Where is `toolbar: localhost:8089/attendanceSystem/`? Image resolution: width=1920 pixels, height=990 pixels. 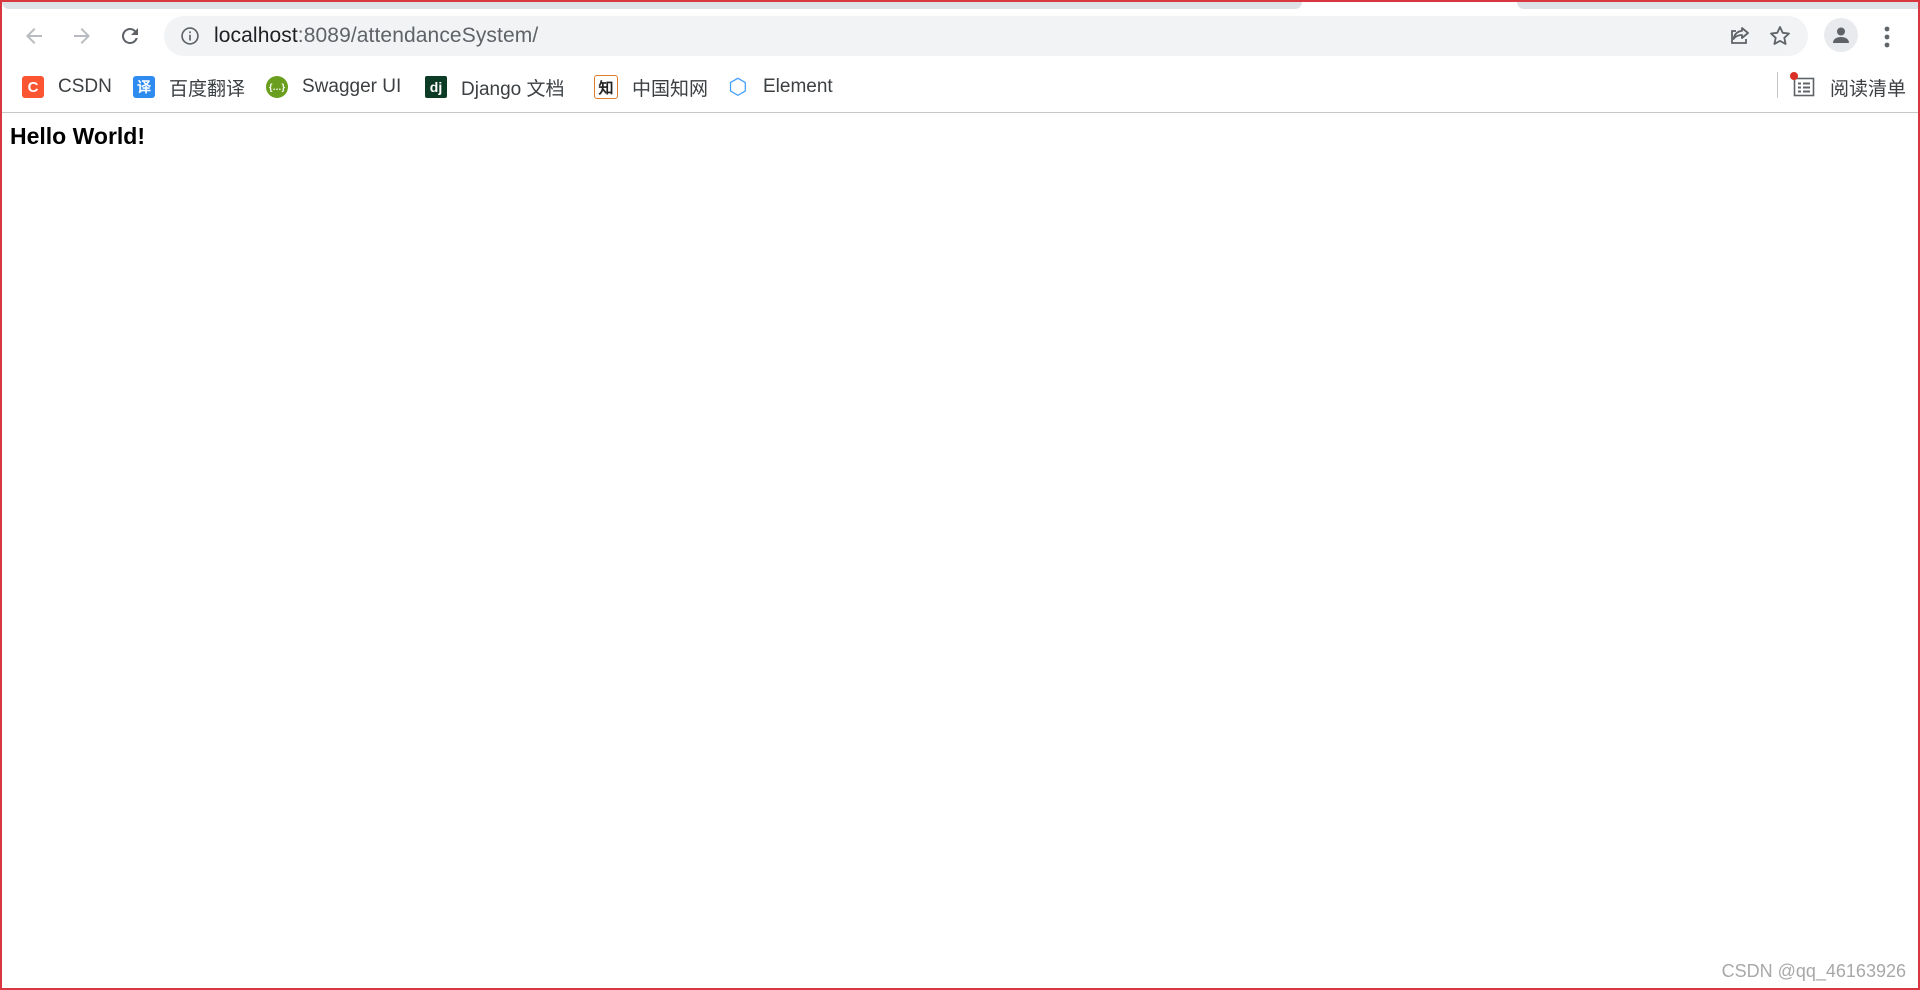
toolbar: localhost:8089/attendanceSystem/ is located at coordinates (960, 36).